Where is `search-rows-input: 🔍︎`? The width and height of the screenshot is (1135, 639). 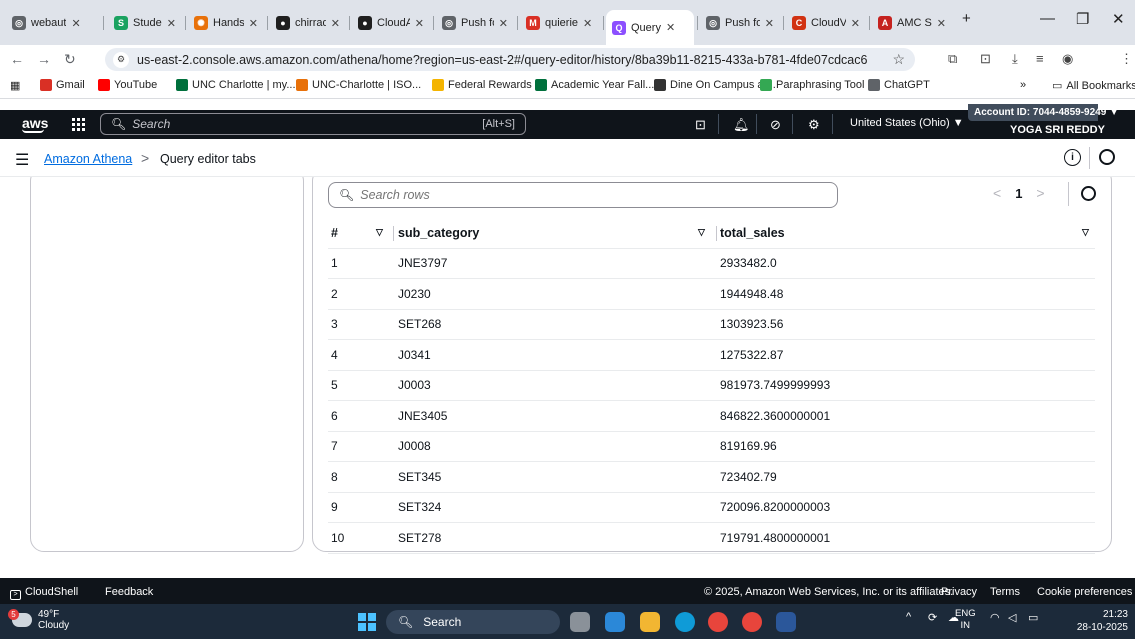 search-rows-input: 🔍︎ is located at coordinates (583, 195).